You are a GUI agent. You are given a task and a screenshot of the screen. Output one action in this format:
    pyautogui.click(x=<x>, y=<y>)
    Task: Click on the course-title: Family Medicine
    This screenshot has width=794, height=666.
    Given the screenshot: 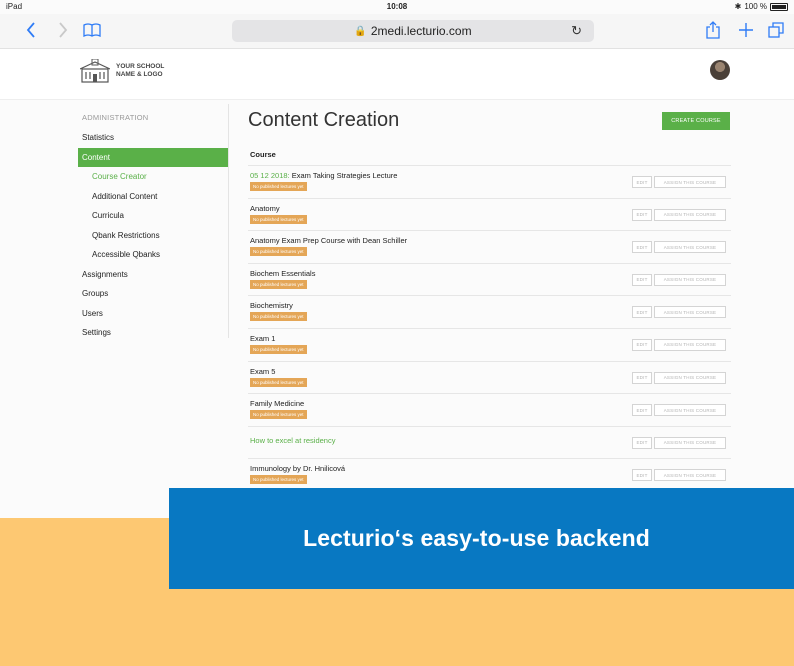 What is the action you would take?
    pyautogui.click(x=277, y=403)
    